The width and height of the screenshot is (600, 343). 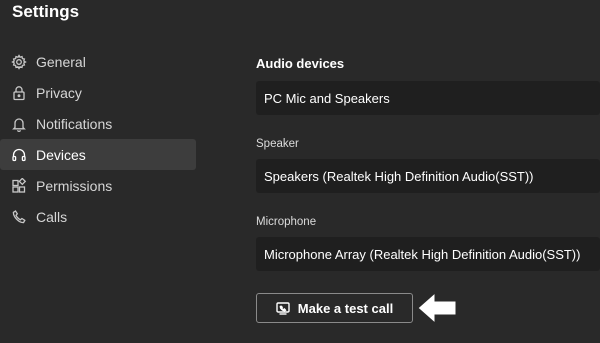 I want to click on headset-icon, so click(x=19, y=155).